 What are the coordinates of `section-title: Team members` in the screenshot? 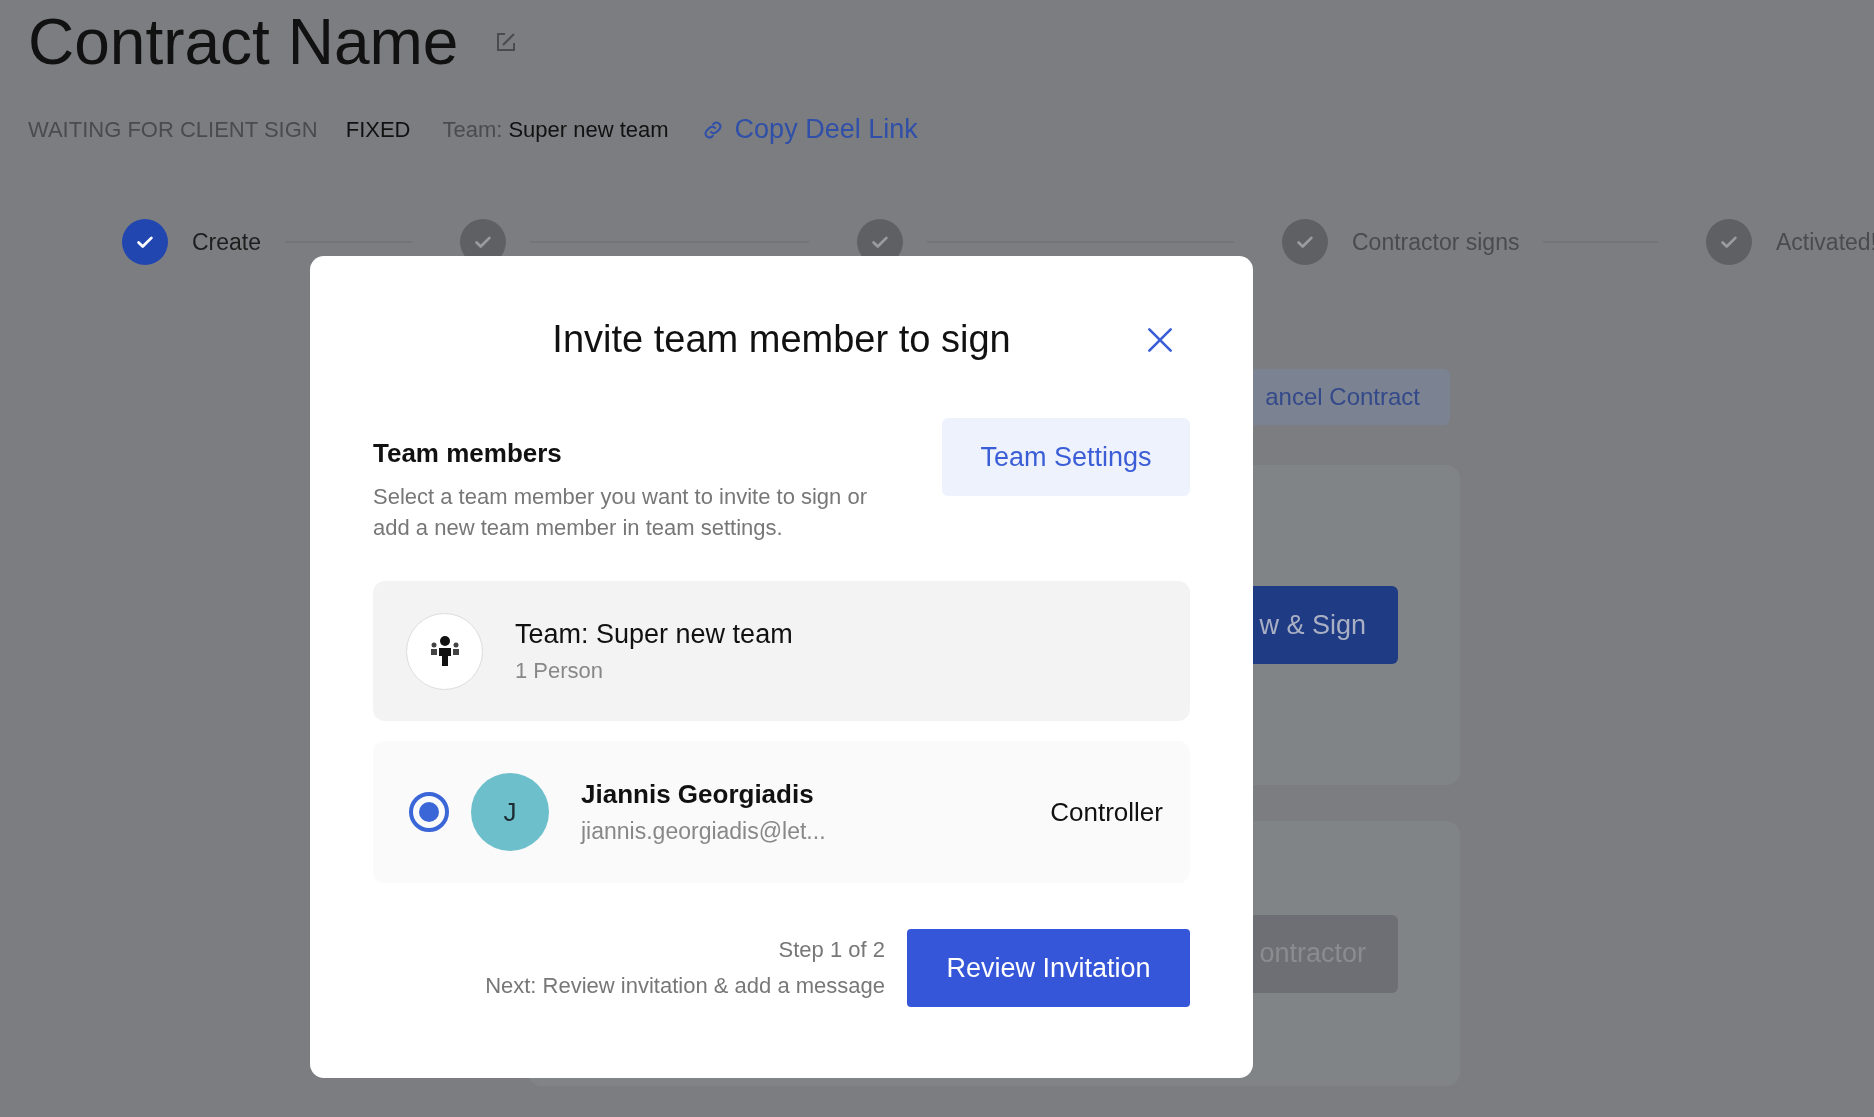 It's located at (468, 453).